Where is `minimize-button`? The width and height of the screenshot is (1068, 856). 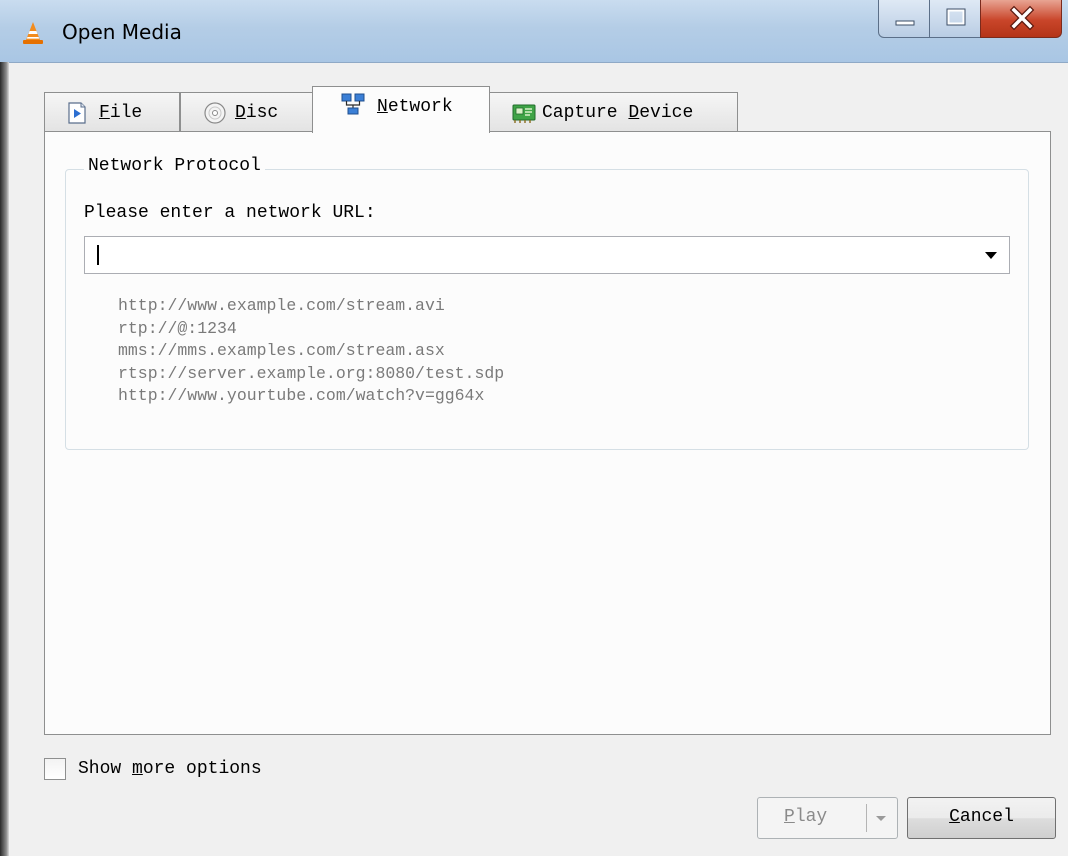 minimize-button is located at coordinates (904, 19).